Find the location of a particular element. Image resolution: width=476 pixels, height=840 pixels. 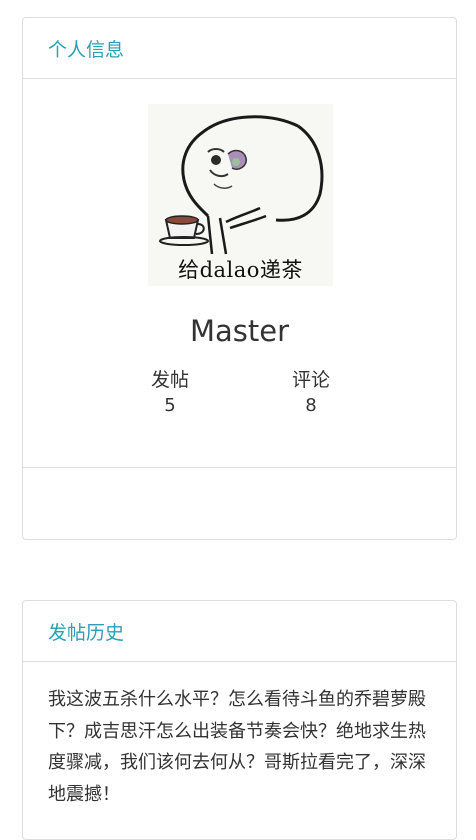

profile-card-header: 个人信息 is located at coordinates (239, 48).